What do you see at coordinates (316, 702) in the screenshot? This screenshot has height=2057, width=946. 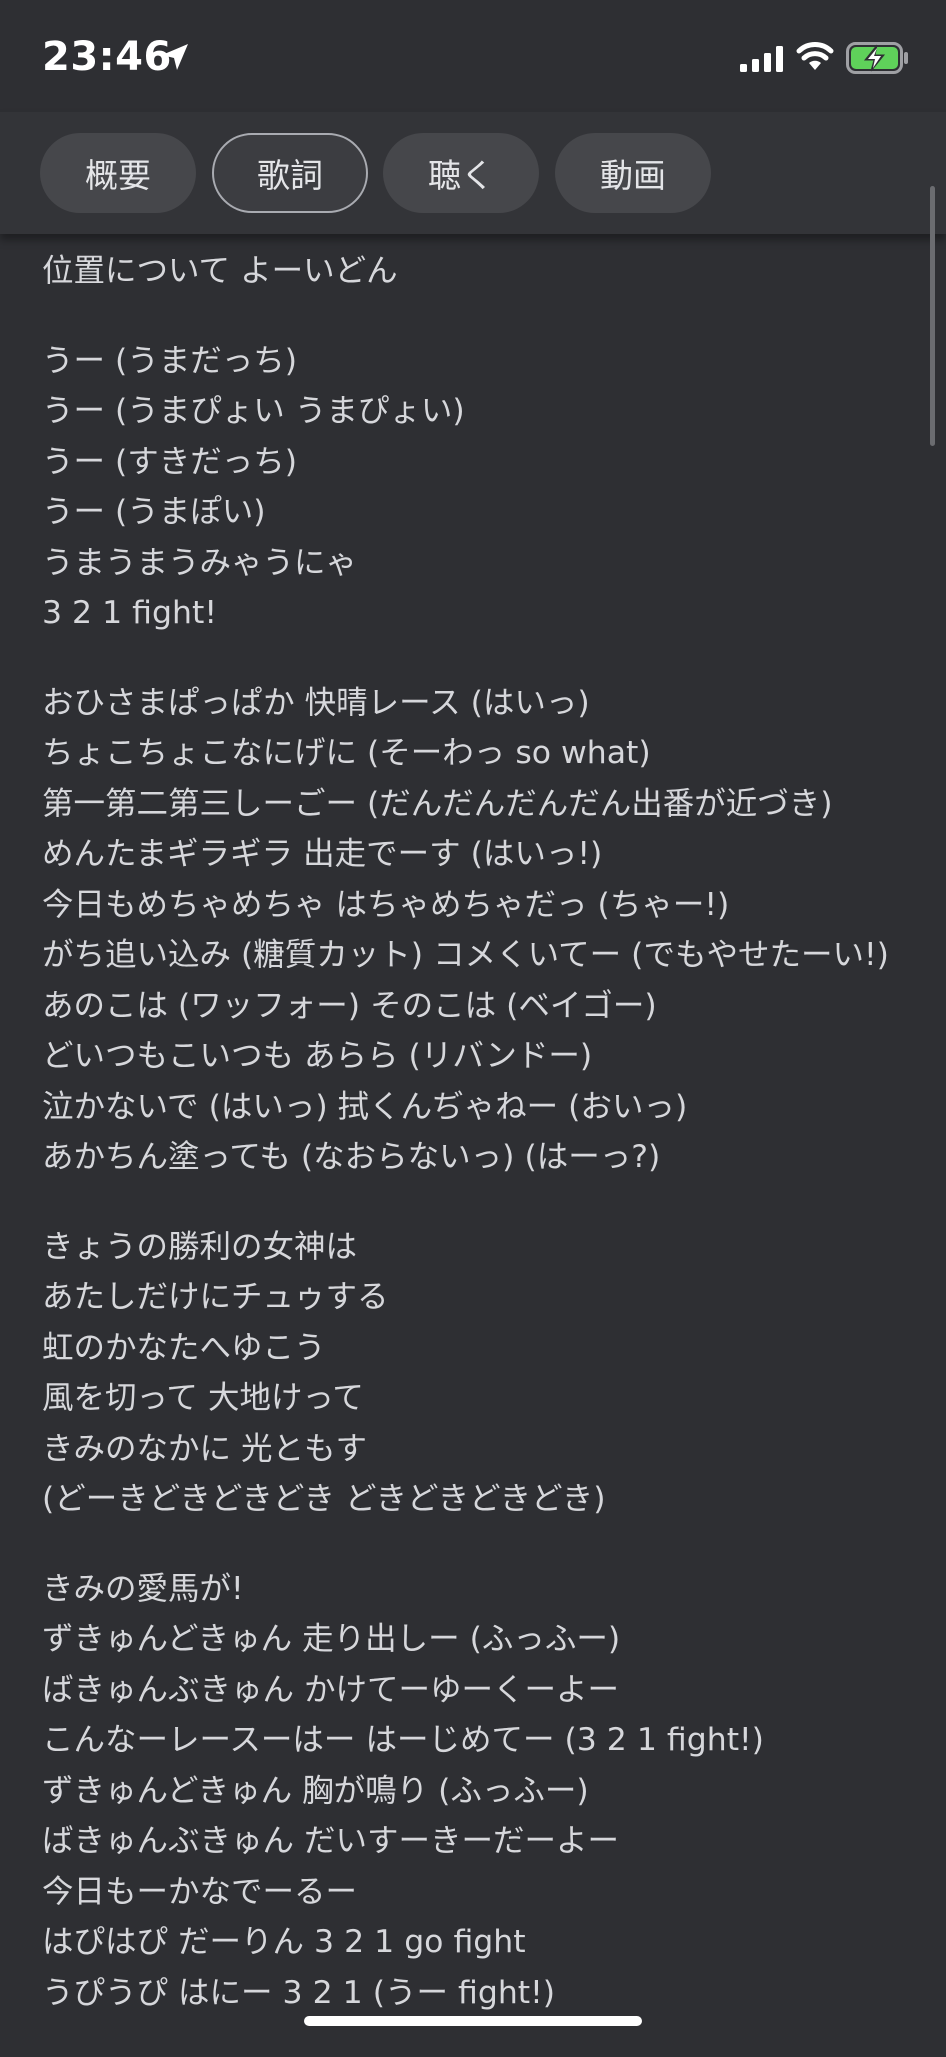 I see `lyric-line: おひさまぱっぱか 快晴レース (はいっ)` at bounding box center [316, 702].